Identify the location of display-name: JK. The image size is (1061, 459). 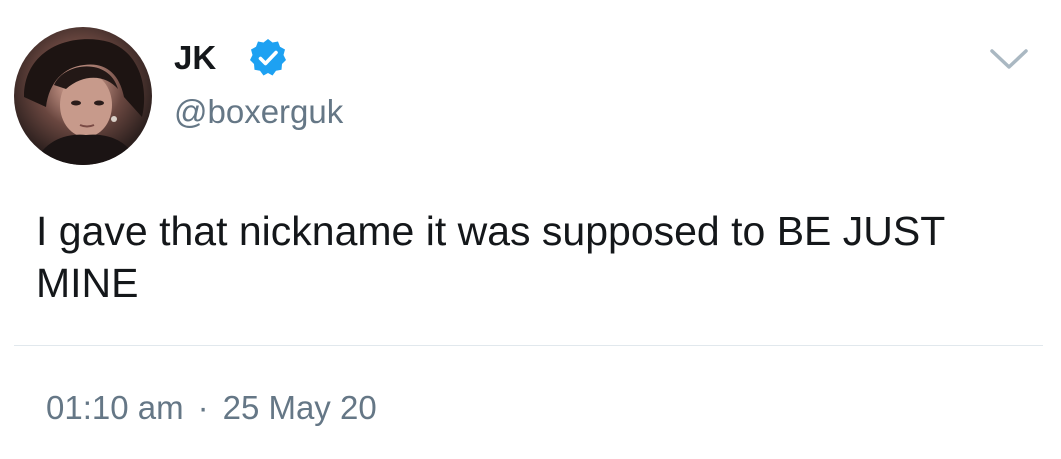
(195, 58).